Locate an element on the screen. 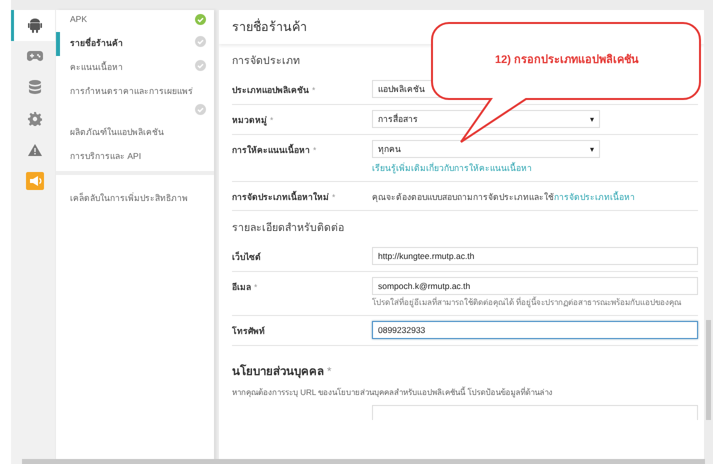 This screenshot has height=464, width=713. input-field is located at coordinates (535, 412).